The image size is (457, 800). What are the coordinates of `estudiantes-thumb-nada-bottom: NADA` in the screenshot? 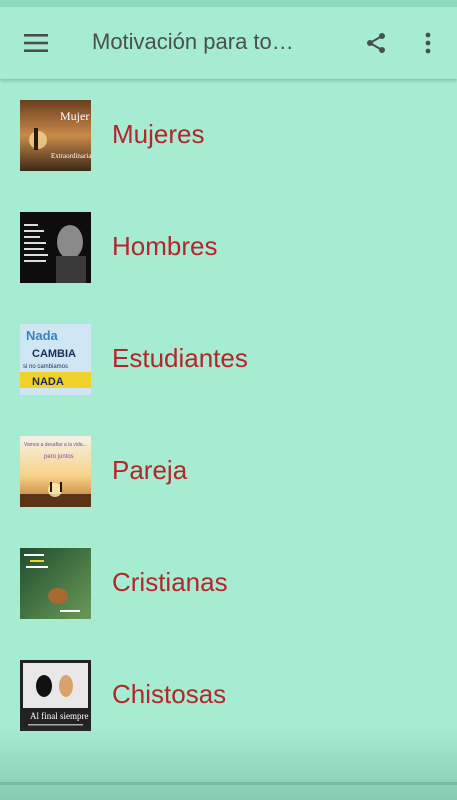 It's located at (48, 382).